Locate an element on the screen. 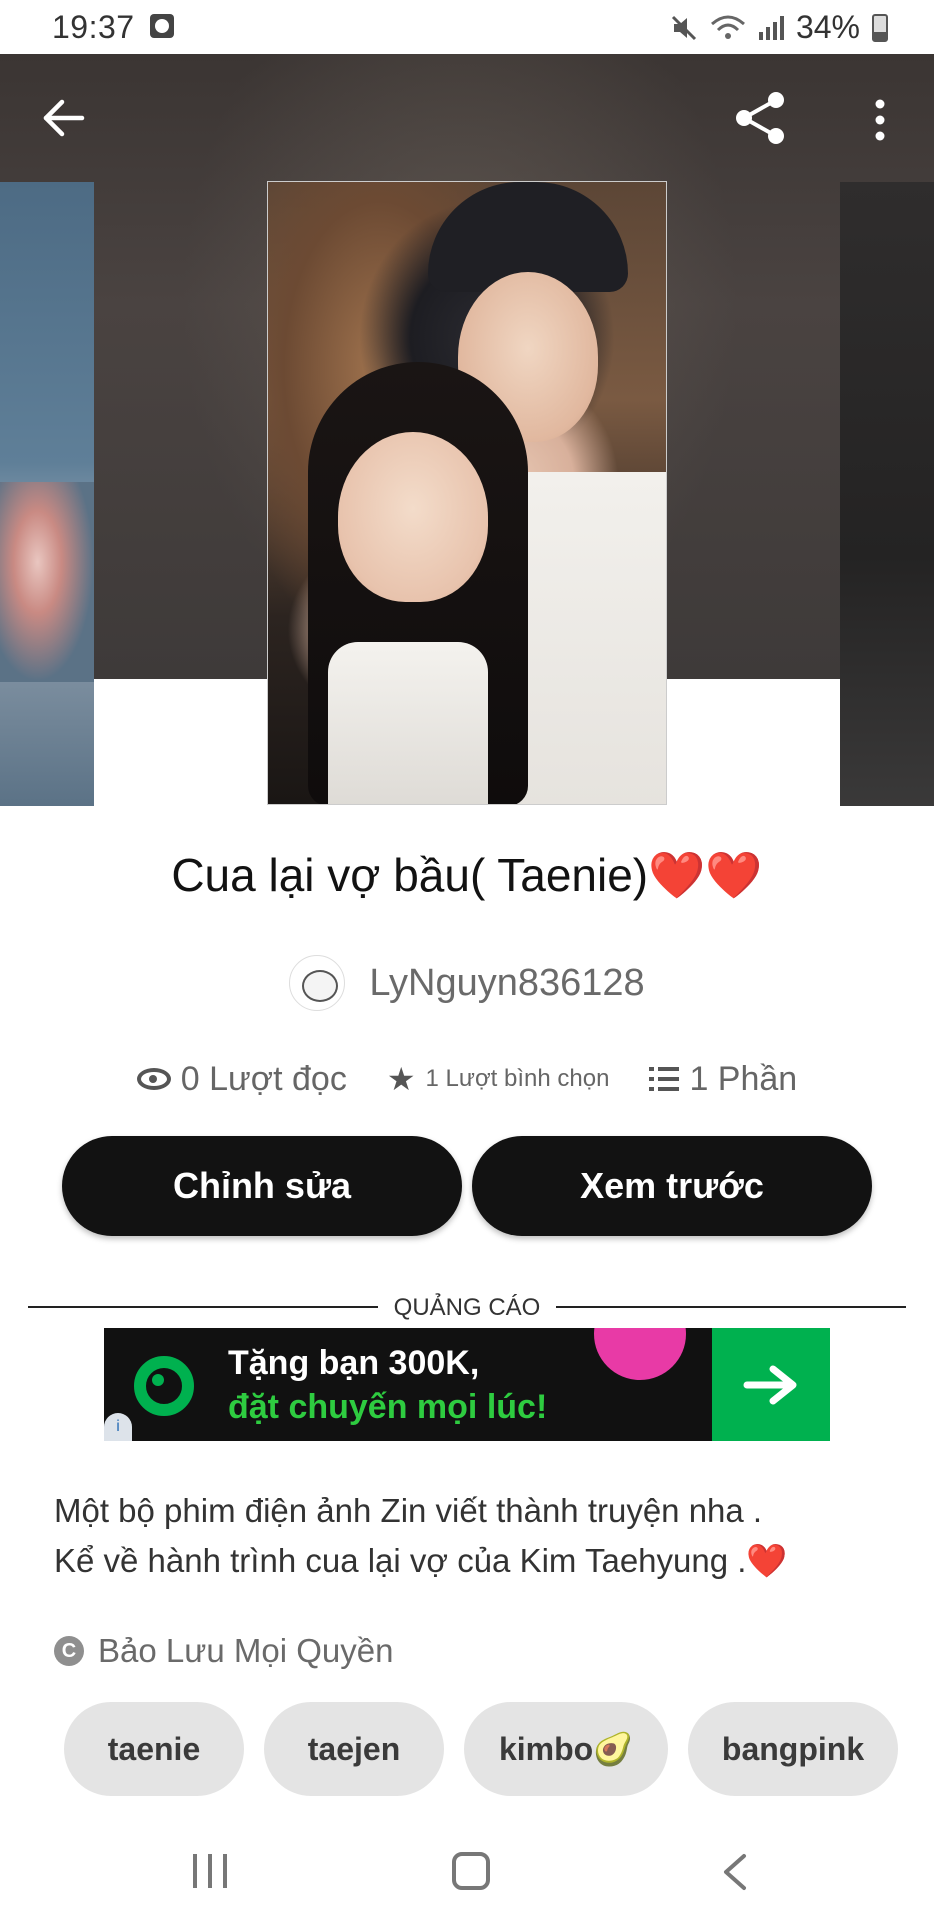  back-icon is located at coordinates (735, 1872).